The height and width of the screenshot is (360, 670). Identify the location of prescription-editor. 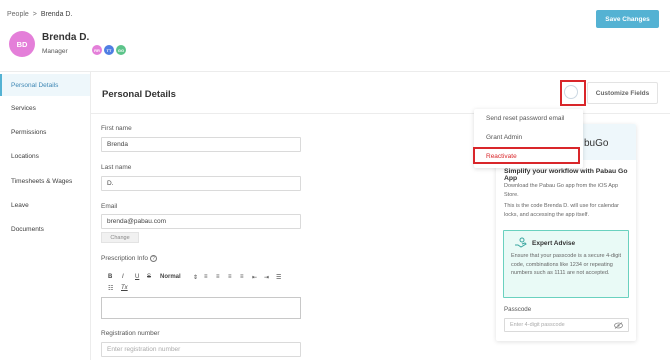
(201, 308).